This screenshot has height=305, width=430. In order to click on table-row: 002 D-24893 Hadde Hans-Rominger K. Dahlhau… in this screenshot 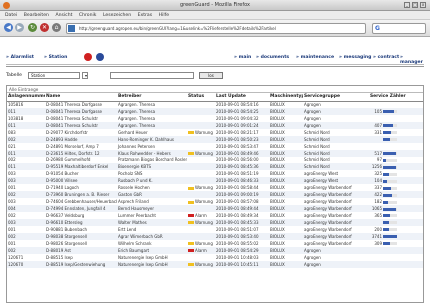, I will do `click(215, 139)`.